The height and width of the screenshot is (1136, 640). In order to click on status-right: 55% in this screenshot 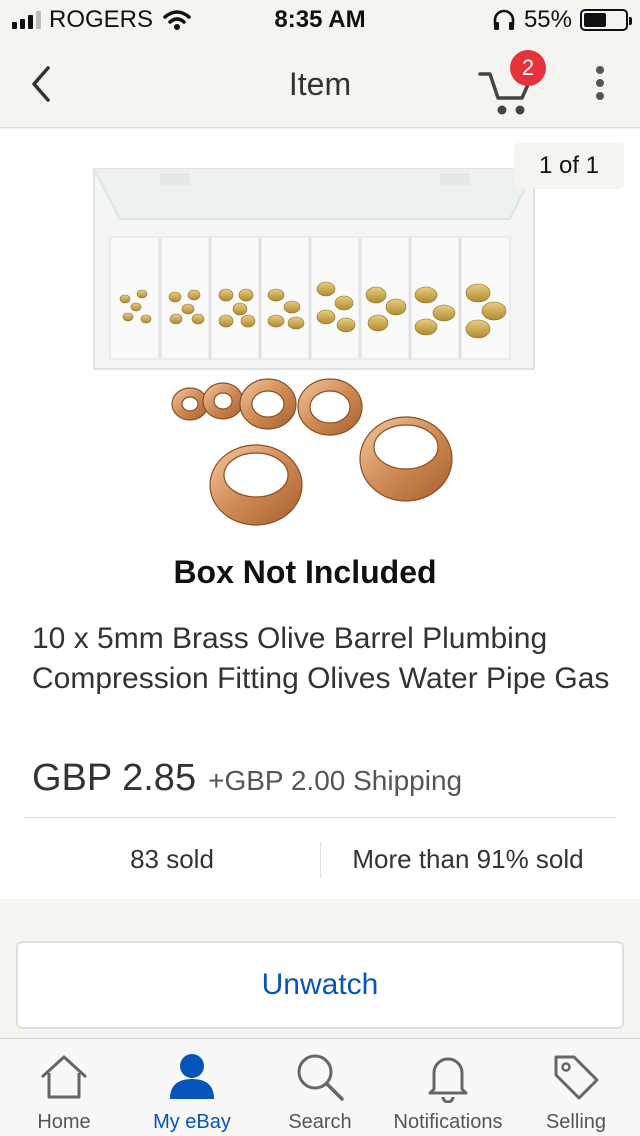, I will do `click(562, 20)`.